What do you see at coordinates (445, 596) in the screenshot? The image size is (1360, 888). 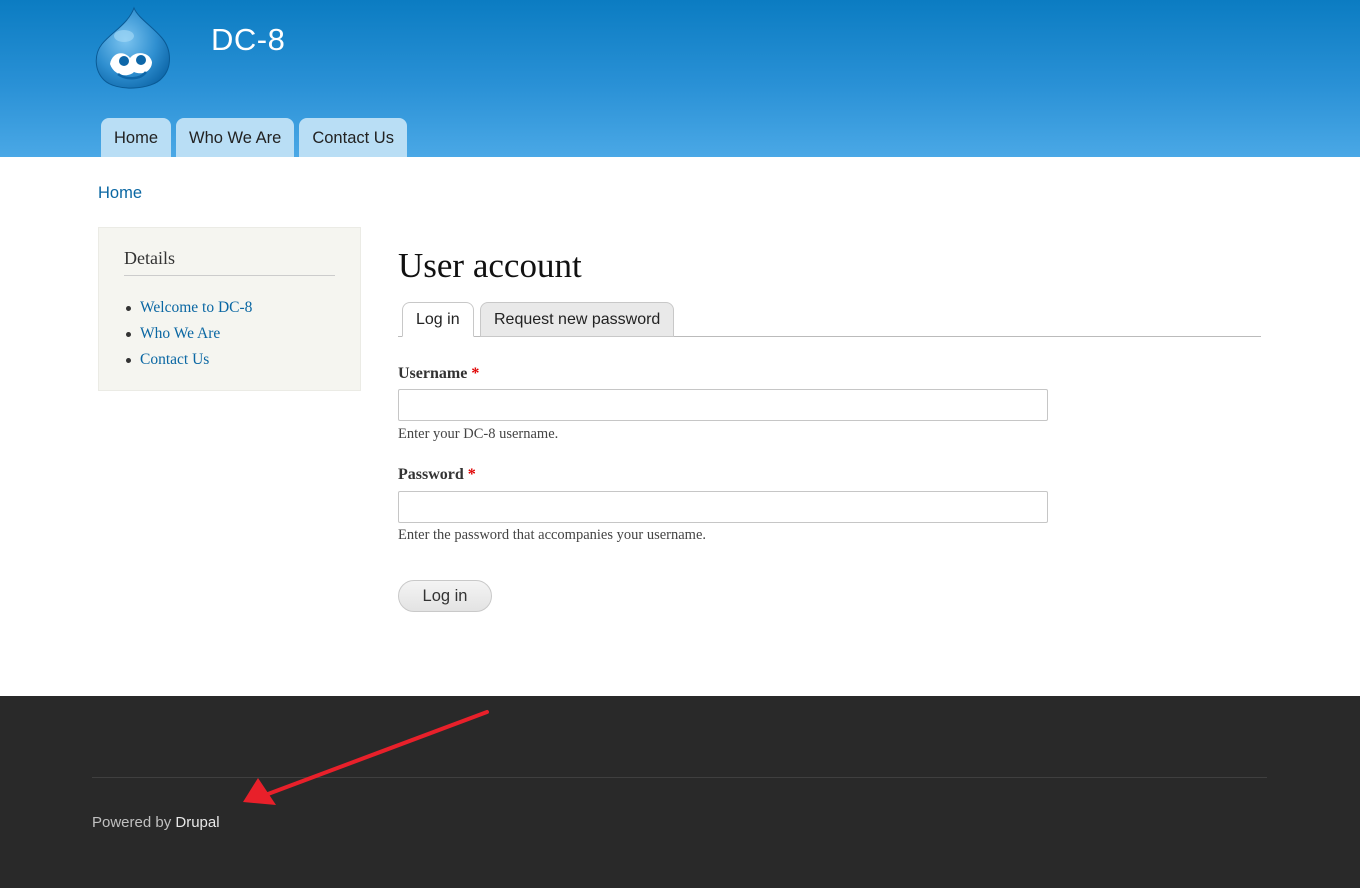 I see `log-in-button: Log in` at bounding box center [445, 596].